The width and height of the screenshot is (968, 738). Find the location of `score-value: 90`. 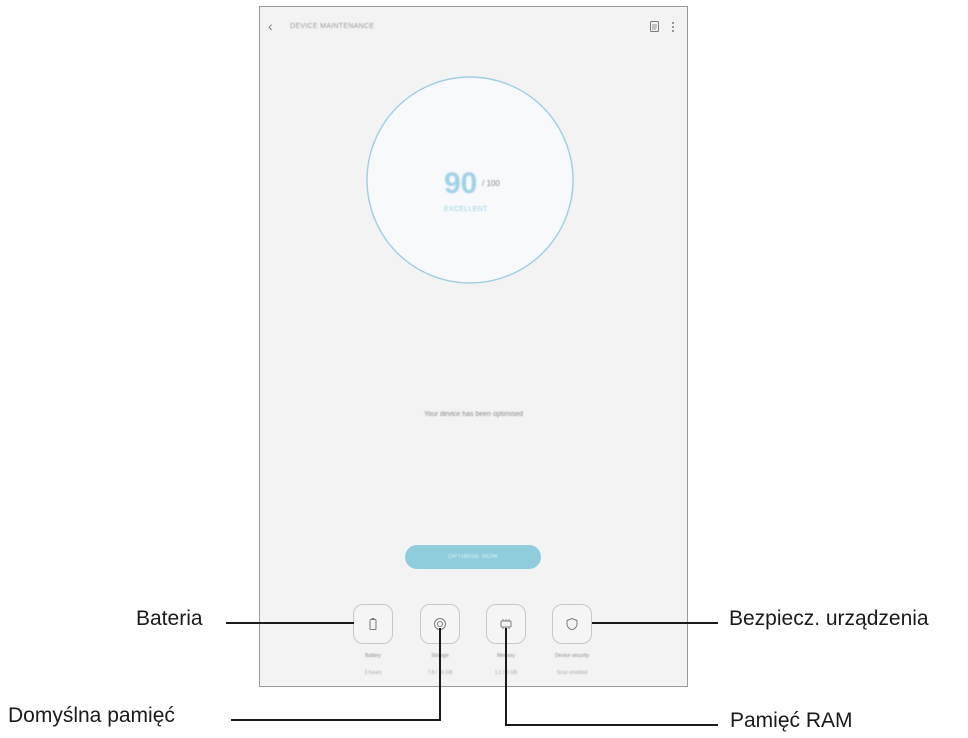

score-value: 90 is located at coordinates (461, 183).